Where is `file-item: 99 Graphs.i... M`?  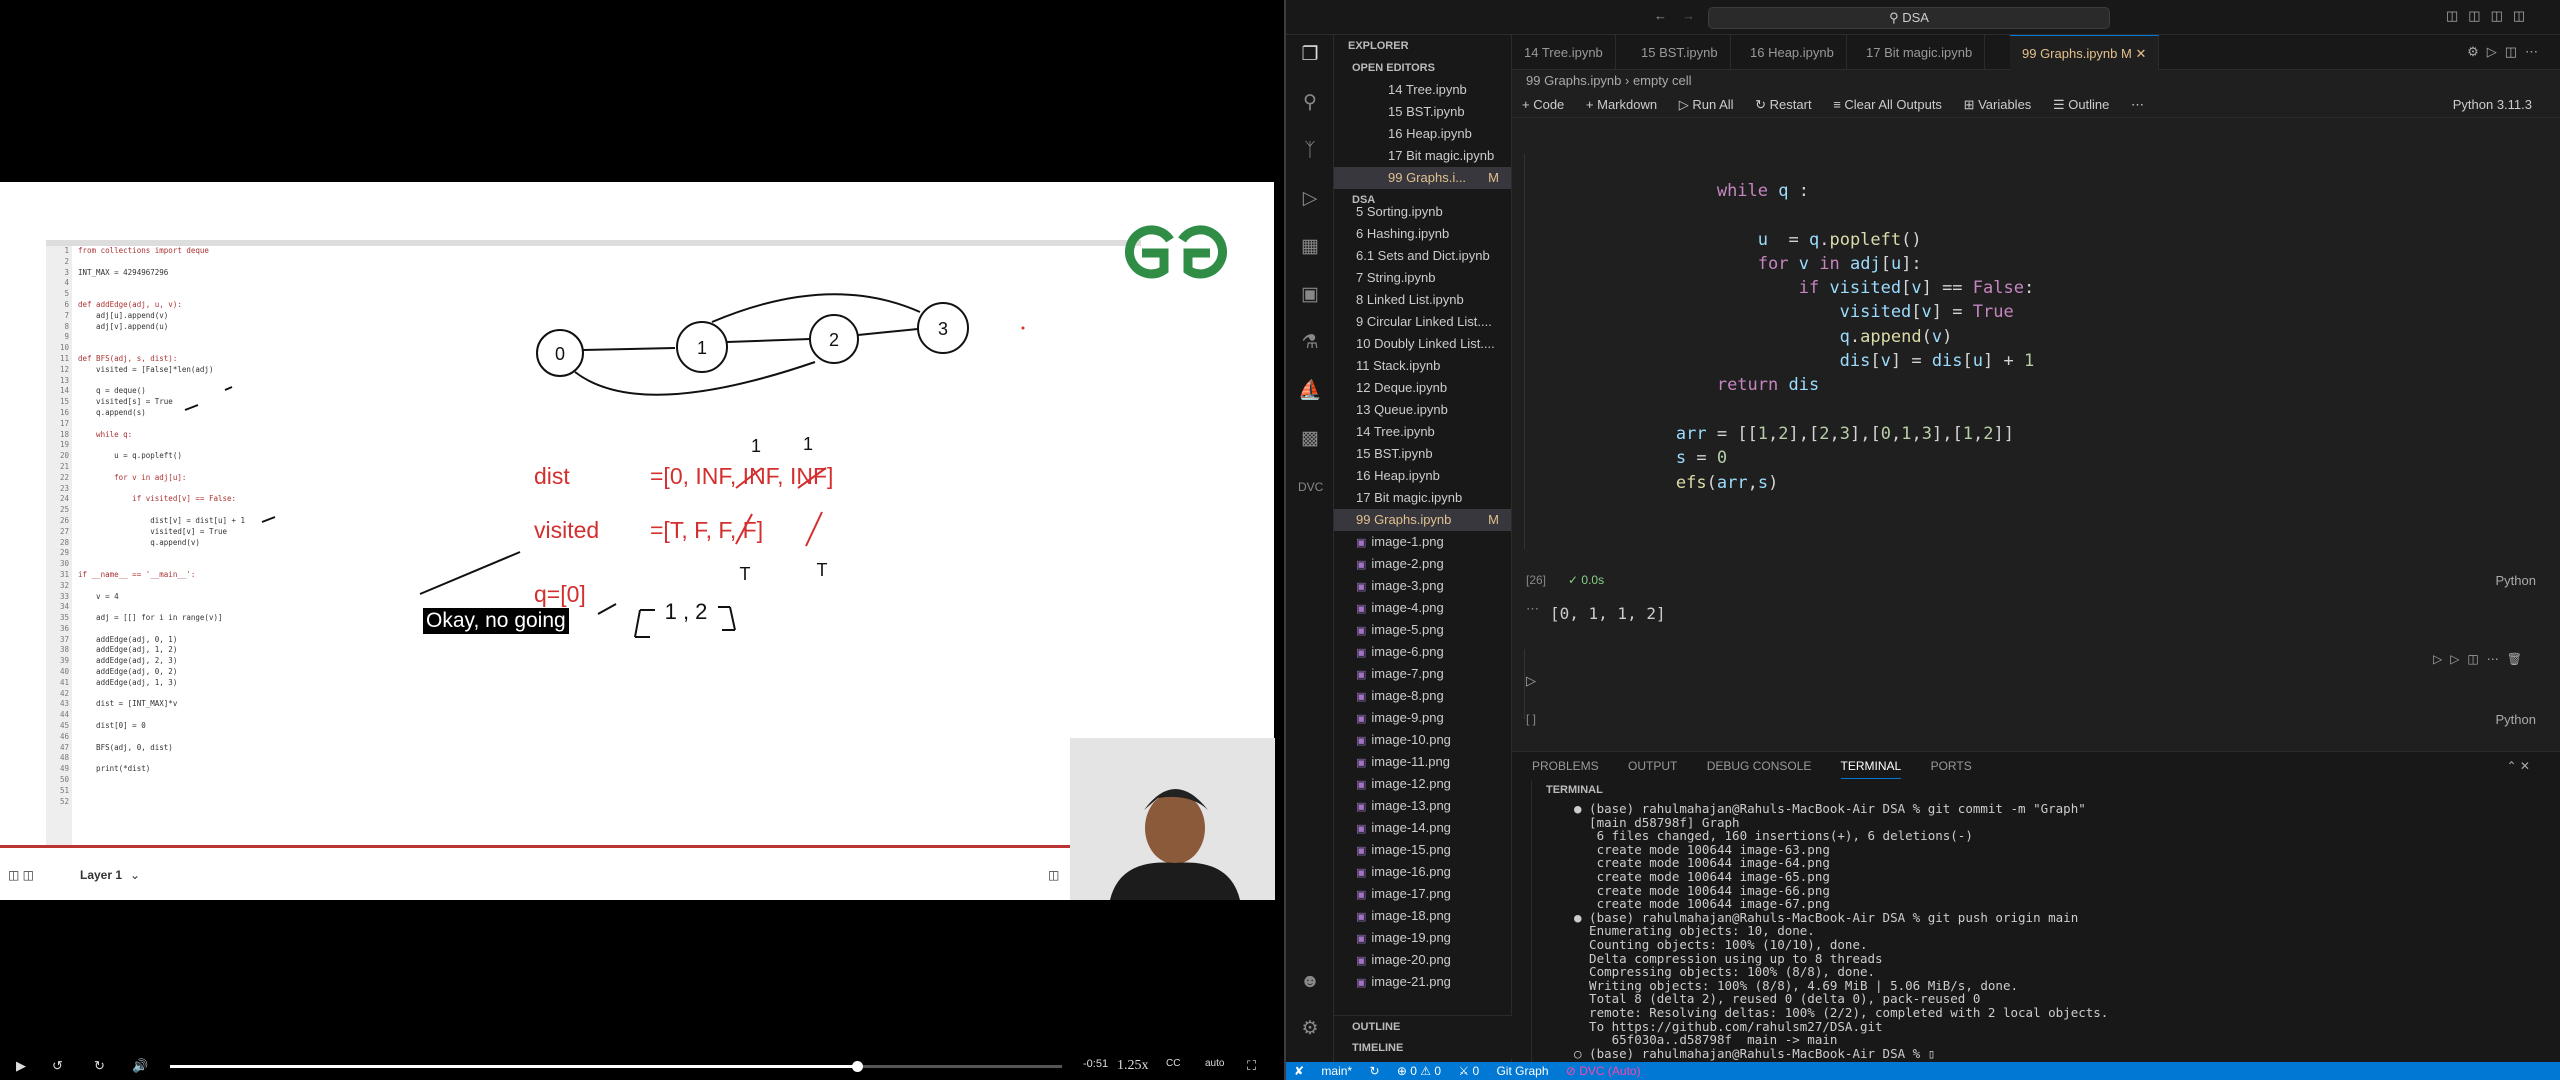
file-item: 99 Graphs.i... M is located at coordinates (1422, 178).